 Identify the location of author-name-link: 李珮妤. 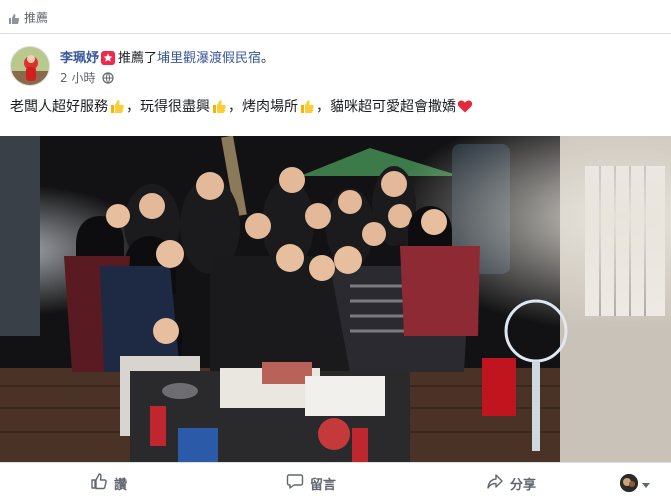
(79, 58).